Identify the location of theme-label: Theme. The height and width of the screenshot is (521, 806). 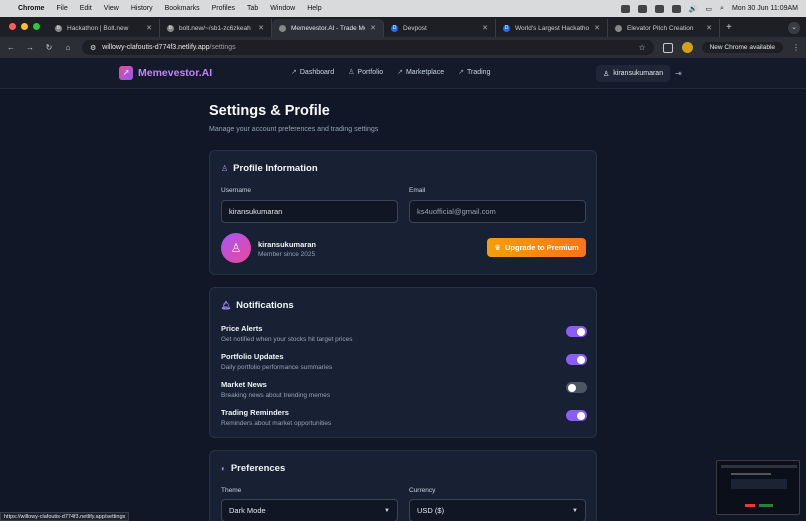
(231, 490).